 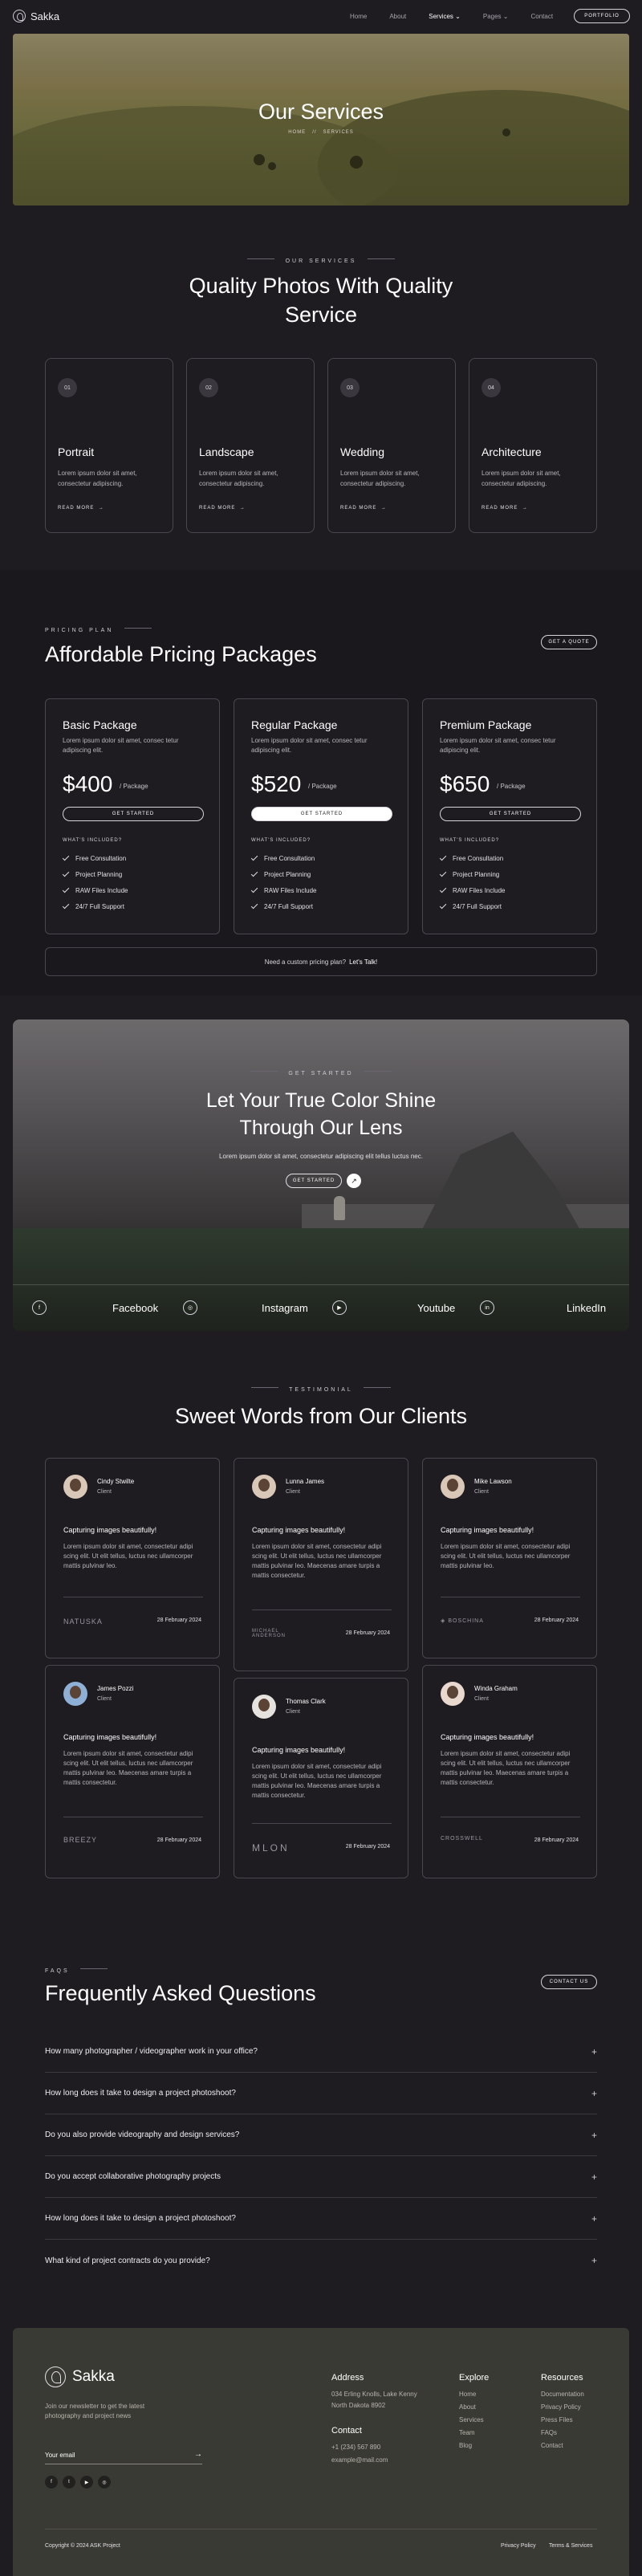 I want to click on footer-link: Team, so click(x=467, y=2432).